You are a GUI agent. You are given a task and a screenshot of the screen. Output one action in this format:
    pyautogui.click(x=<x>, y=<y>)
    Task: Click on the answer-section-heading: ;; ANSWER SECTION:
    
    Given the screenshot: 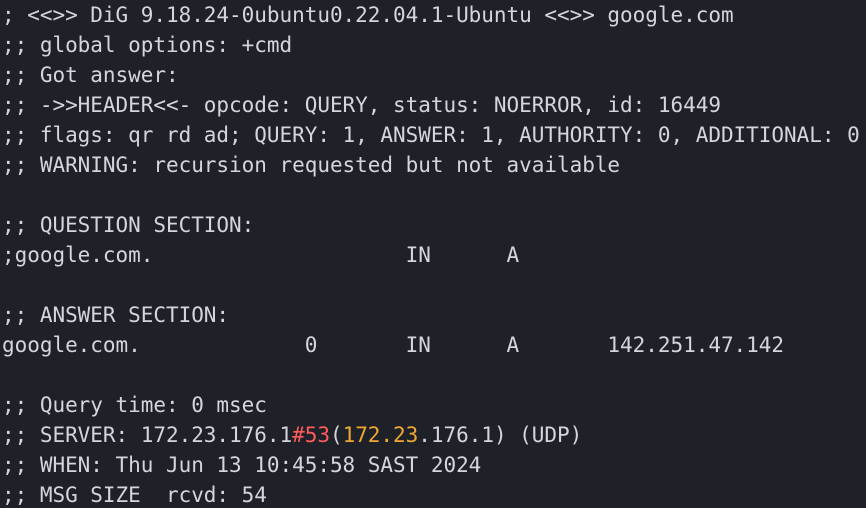 What is the action you would take?
    pyautogui.click(x=116, y=315)
    